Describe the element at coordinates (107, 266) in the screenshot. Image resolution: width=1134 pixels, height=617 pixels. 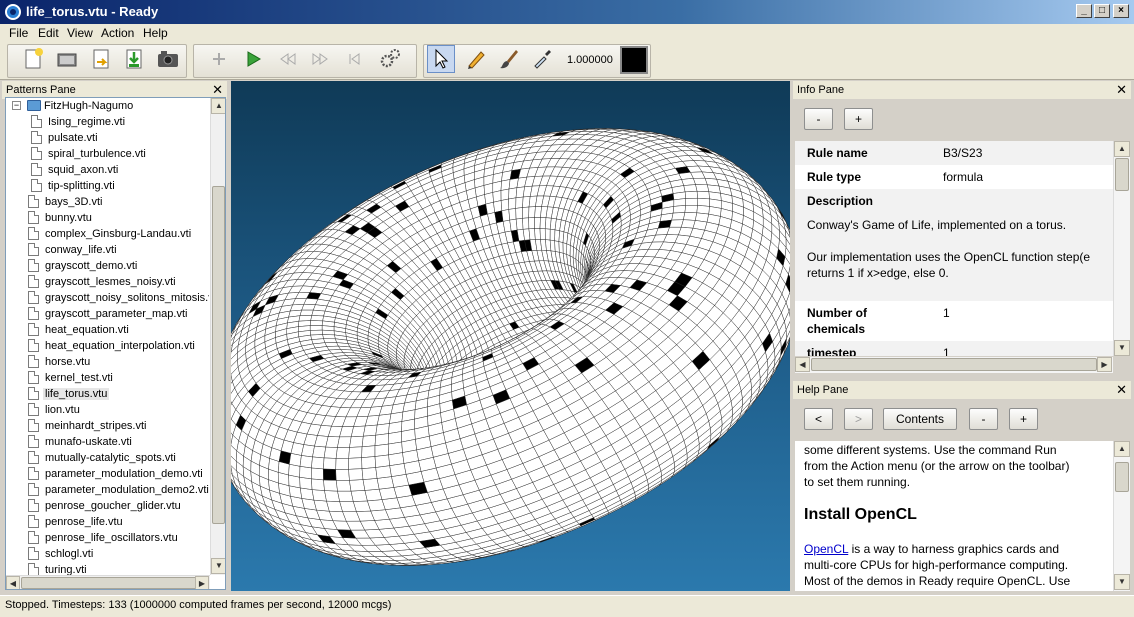
I see `tree-item: grayscott_demo.vti` at that location.